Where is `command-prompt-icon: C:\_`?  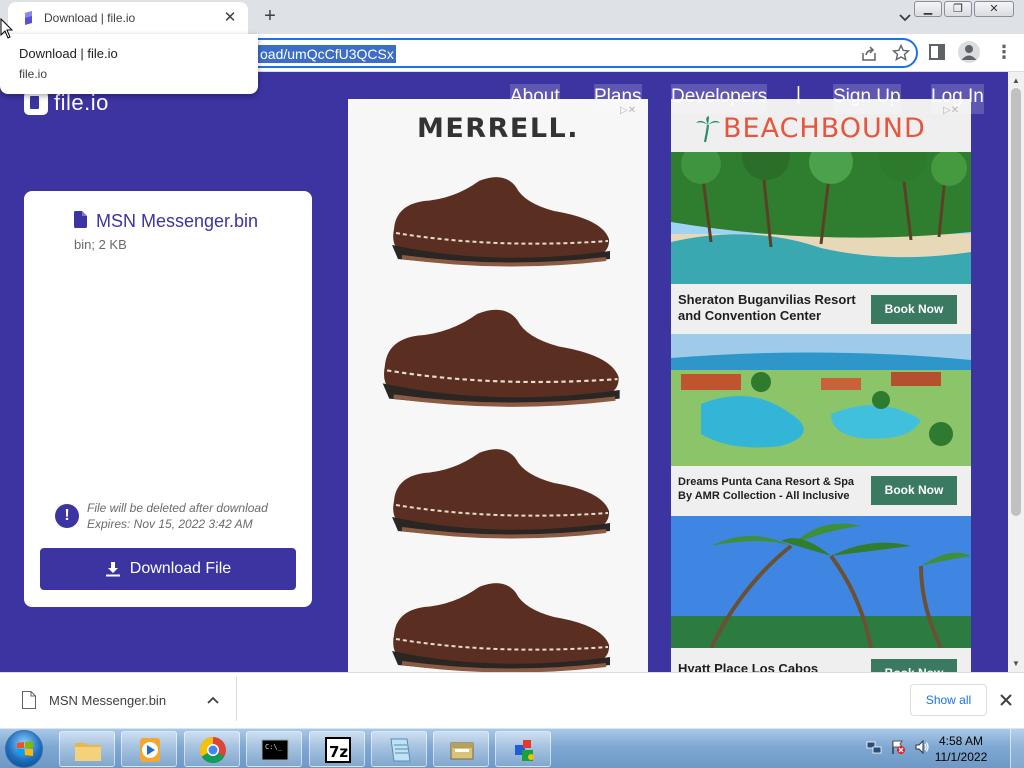
command-prompt-icon: C:\_ is located at coordinates (275, 750).